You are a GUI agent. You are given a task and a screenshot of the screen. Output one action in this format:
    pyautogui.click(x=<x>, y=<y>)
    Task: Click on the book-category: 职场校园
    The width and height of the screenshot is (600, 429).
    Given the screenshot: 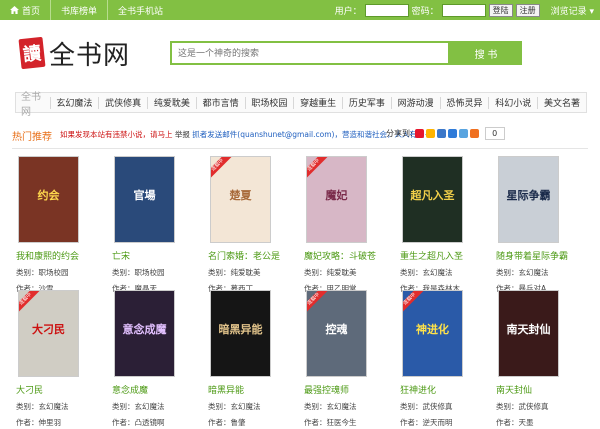 What is the action you would take?
    pyautogui.click(x=53, y=272)
    